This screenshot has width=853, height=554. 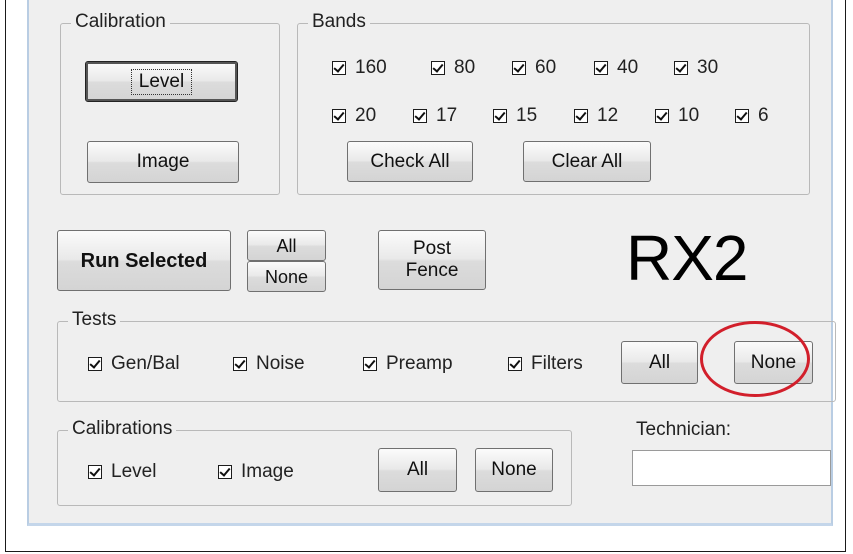 What do you see at coordinates (432, 270) in the screenshot?
I see `post-fence-label-line2: Fence` at bounding box center [432, 270].